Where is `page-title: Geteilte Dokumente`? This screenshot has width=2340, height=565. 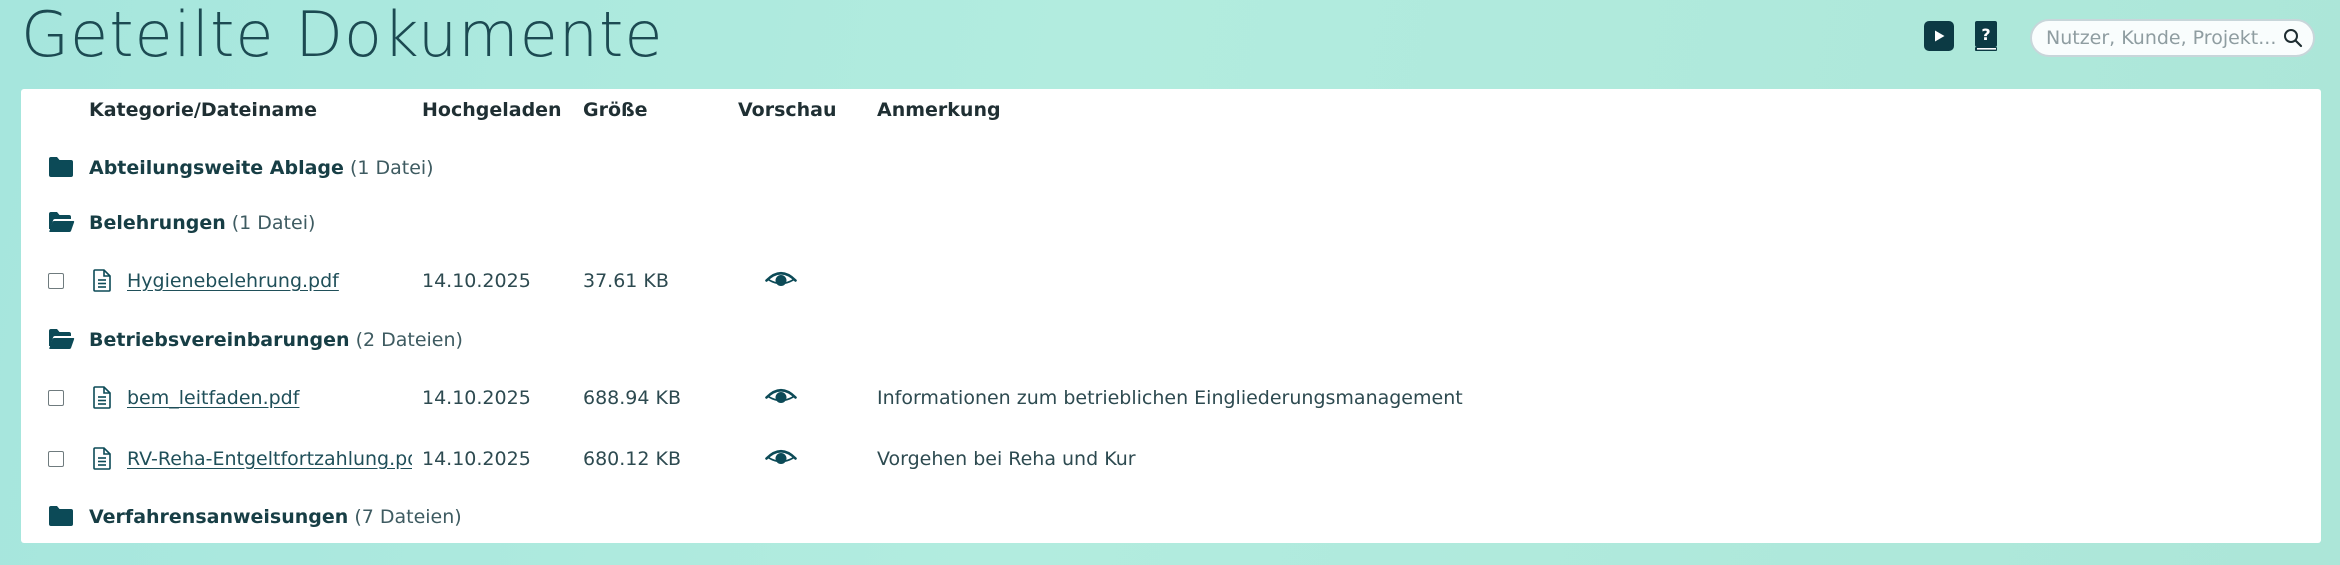
page-title: Geteilte Dokumente is located at coordinates (342, 35).